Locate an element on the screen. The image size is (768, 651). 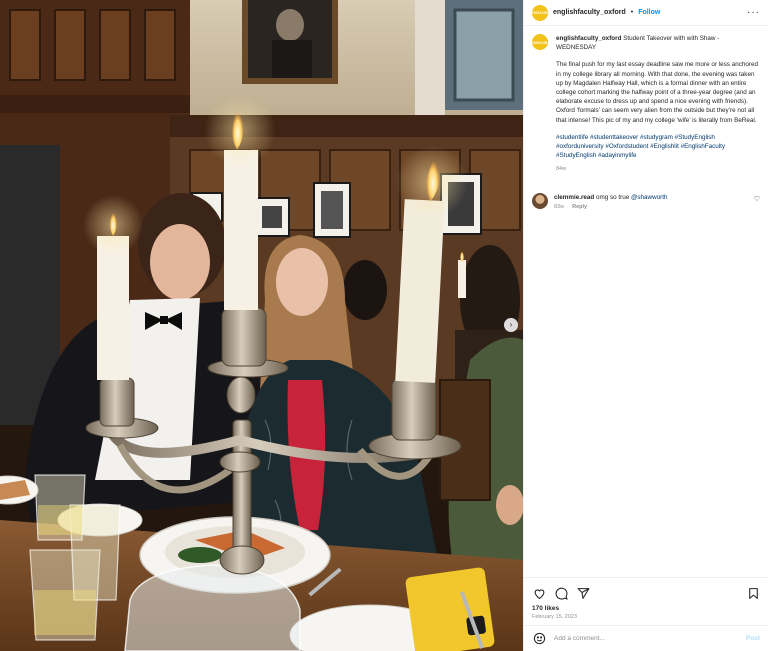
author-avatar: ENGLISH is located at coordinates (540, 12).